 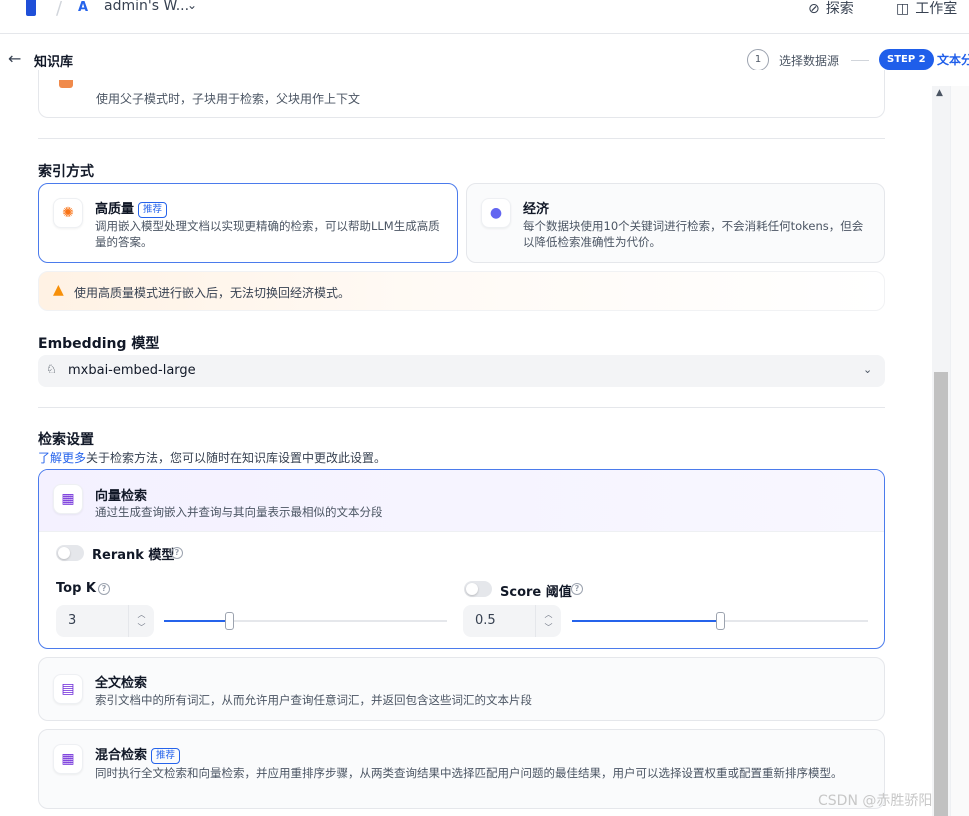 What do you see at coordinates (536, 209) in the screenshot?
I see `economy-title: 经济` at bounding box center [536, 209].